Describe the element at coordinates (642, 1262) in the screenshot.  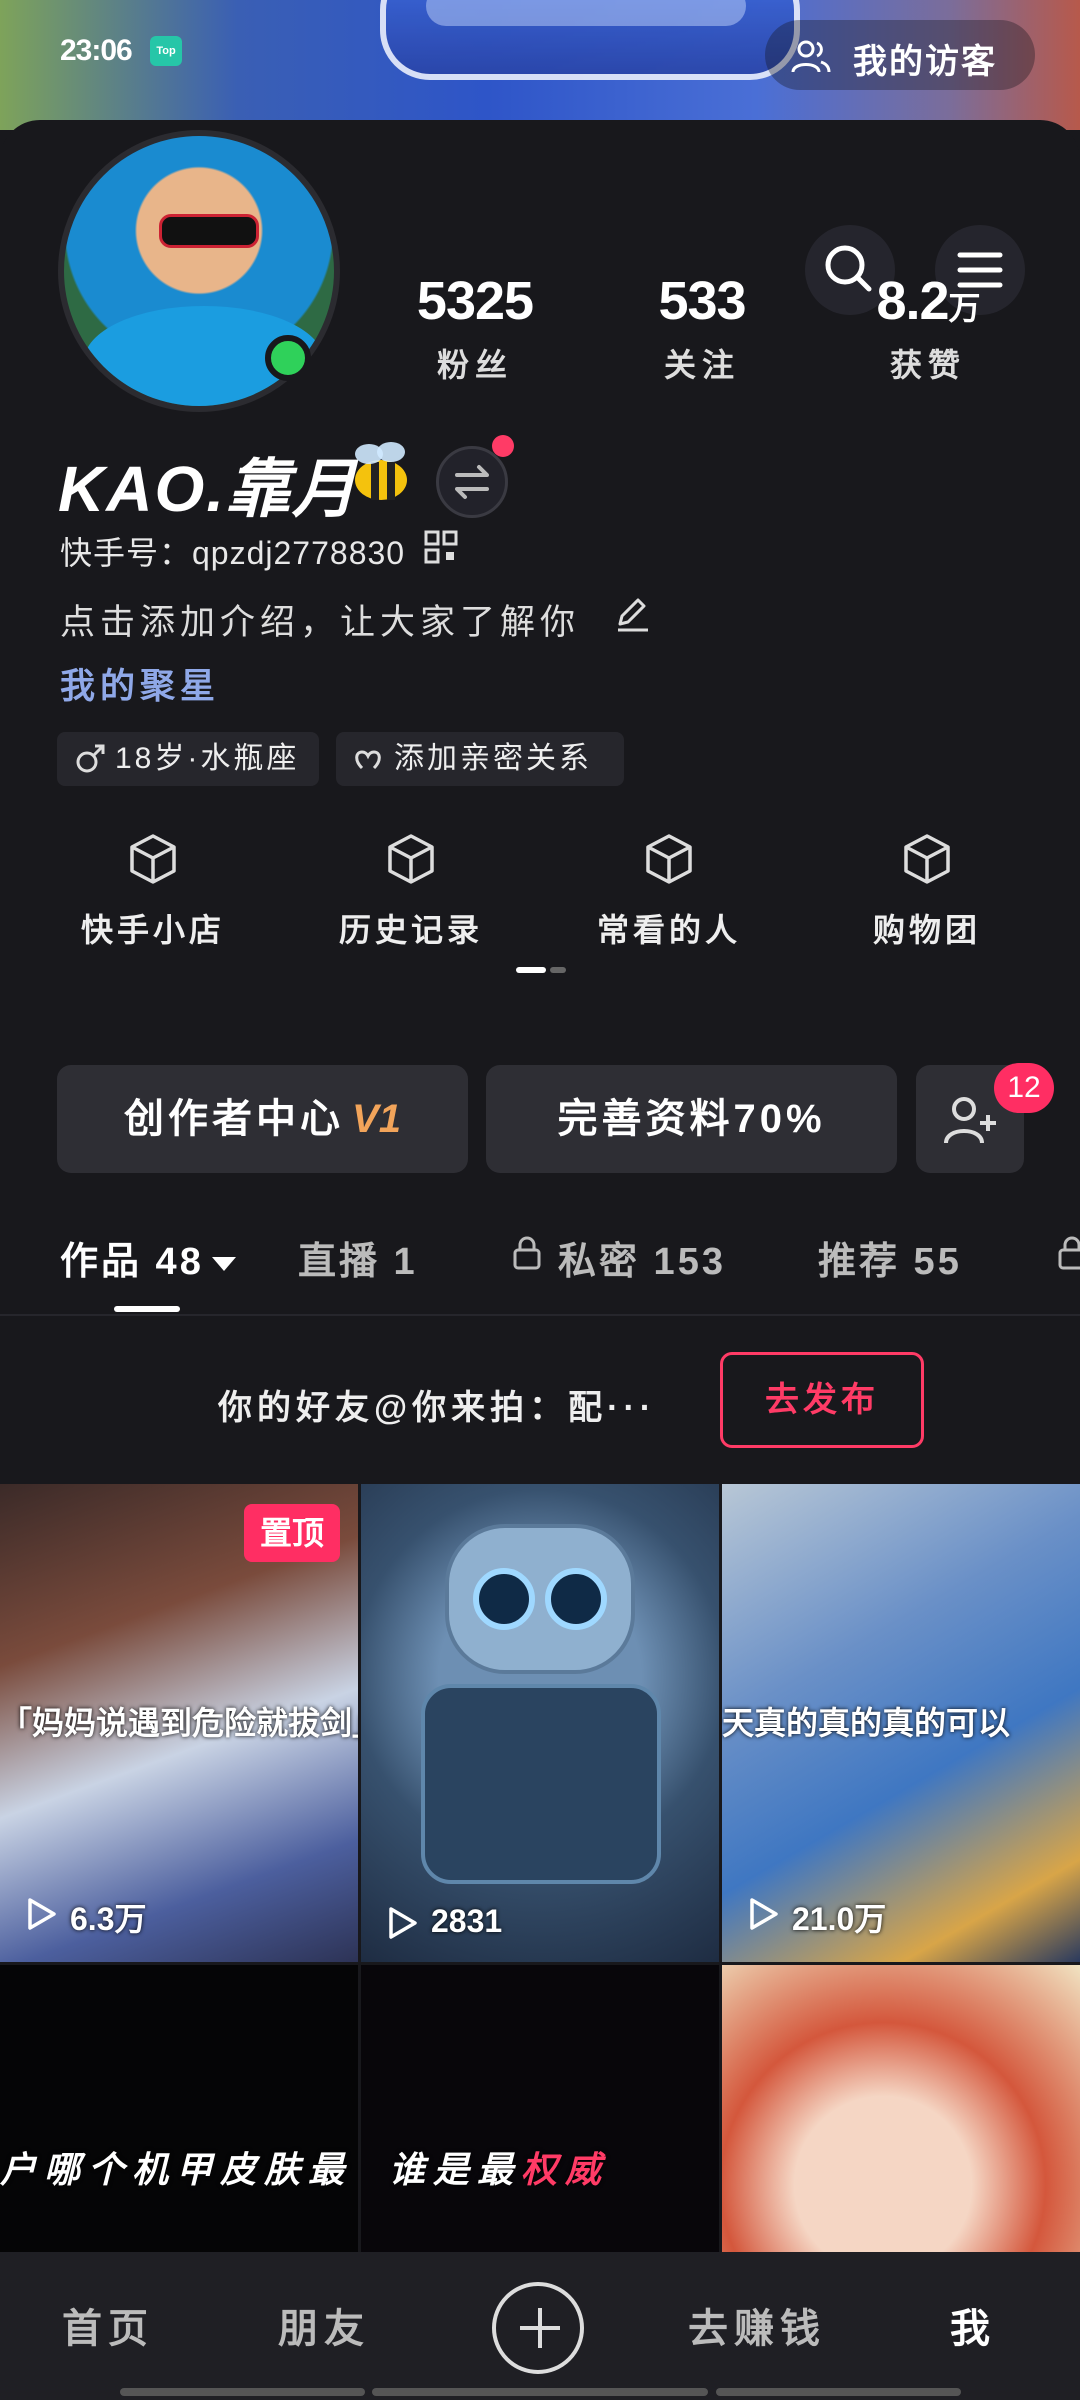
I see `tab-private-label: 私密 153` at that location.